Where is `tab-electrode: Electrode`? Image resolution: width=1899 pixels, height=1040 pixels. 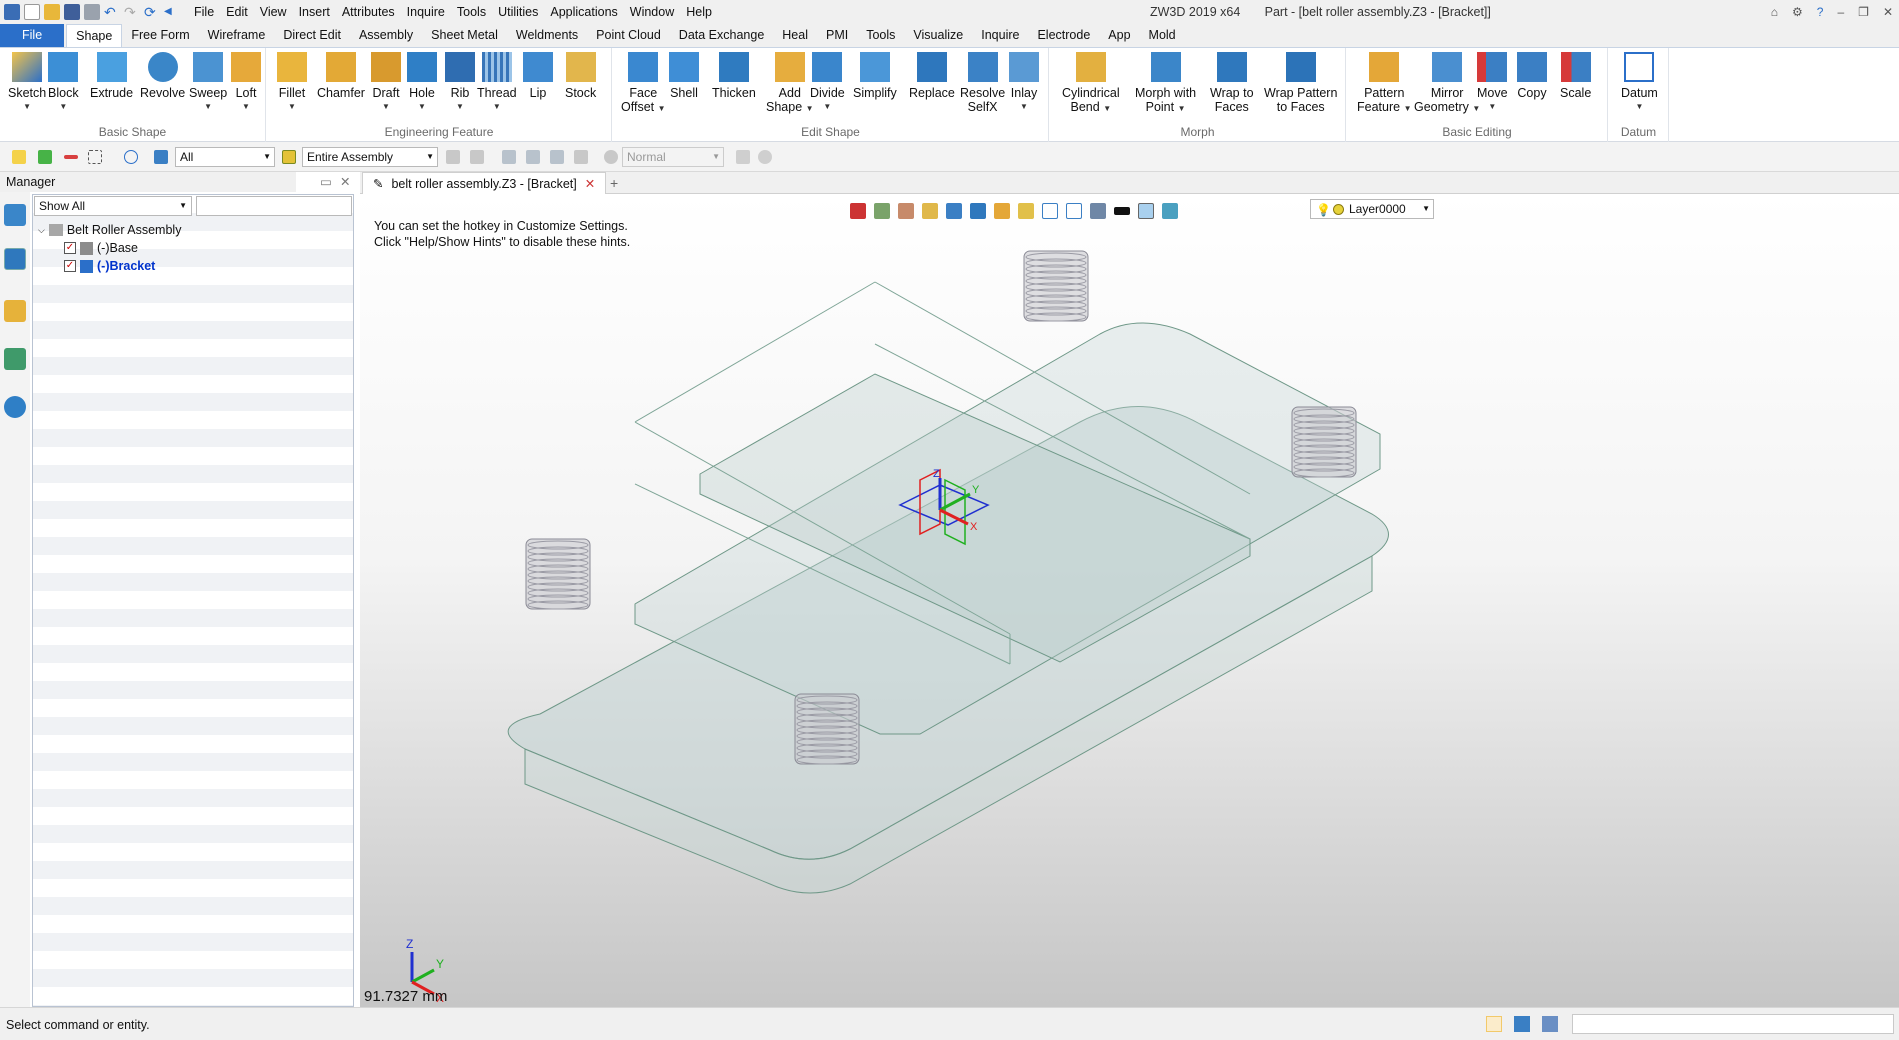 tab-electrode: Electrode is located at coordinates (1063, 35).